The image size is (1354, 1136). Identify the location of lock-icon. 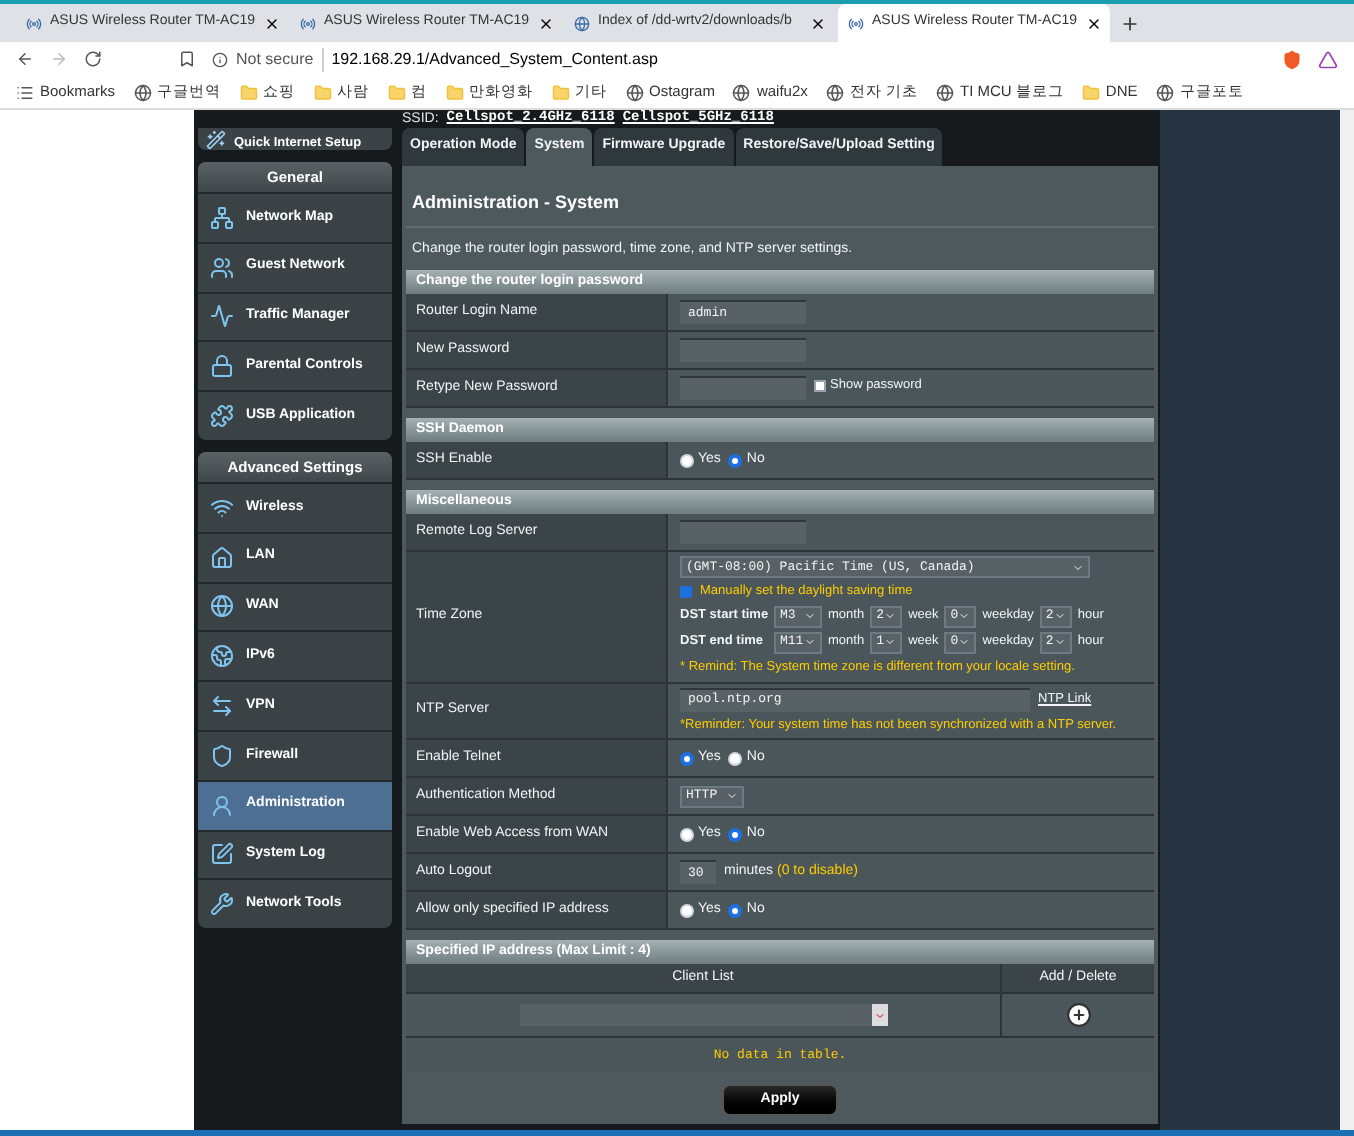
(222, 366).